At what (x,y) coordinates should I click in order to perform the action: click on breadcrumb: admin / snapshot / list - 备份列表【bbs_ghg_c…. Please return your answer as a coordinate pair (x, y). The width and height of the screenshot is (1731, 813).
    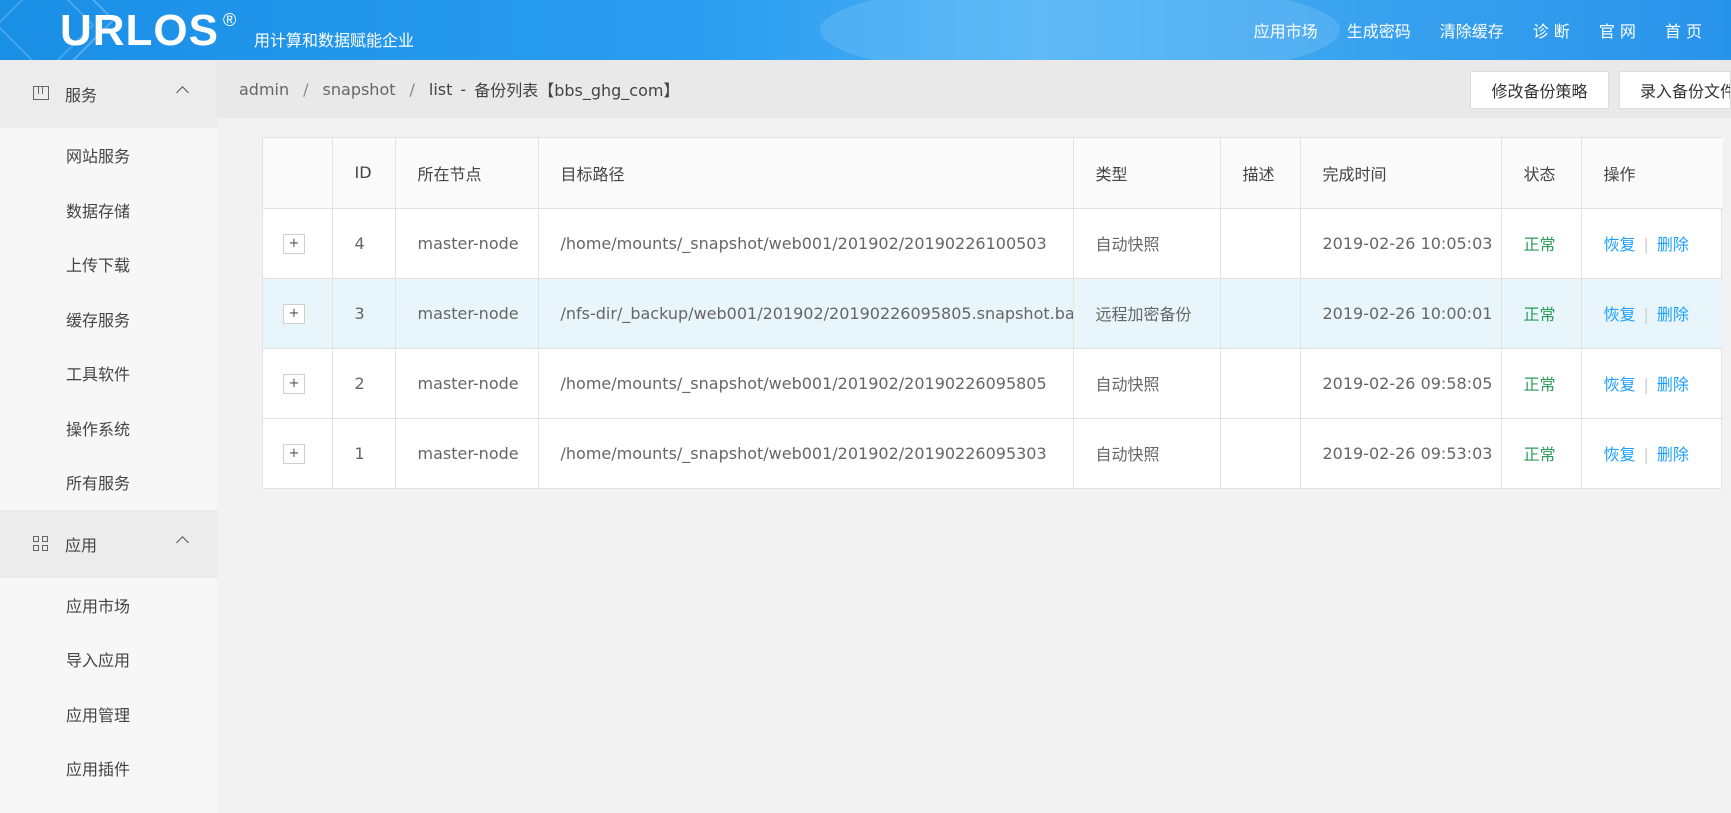
    Looking at the image, I should click on (459, 89).